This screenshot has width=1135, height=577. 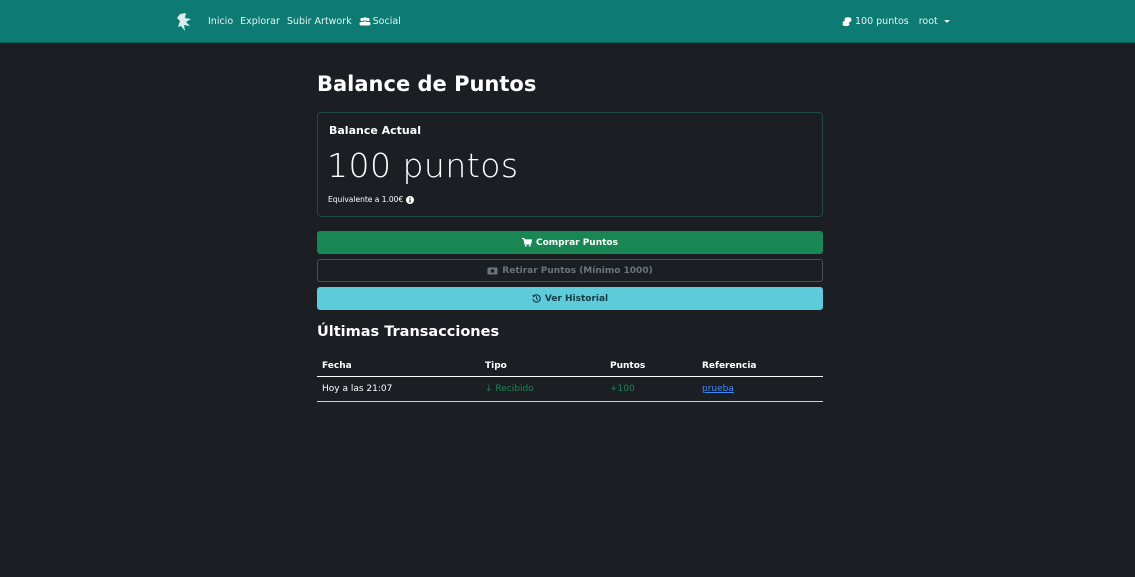 I want to click on cell-tipo-label: Recibido, so click(x=514, y=389).